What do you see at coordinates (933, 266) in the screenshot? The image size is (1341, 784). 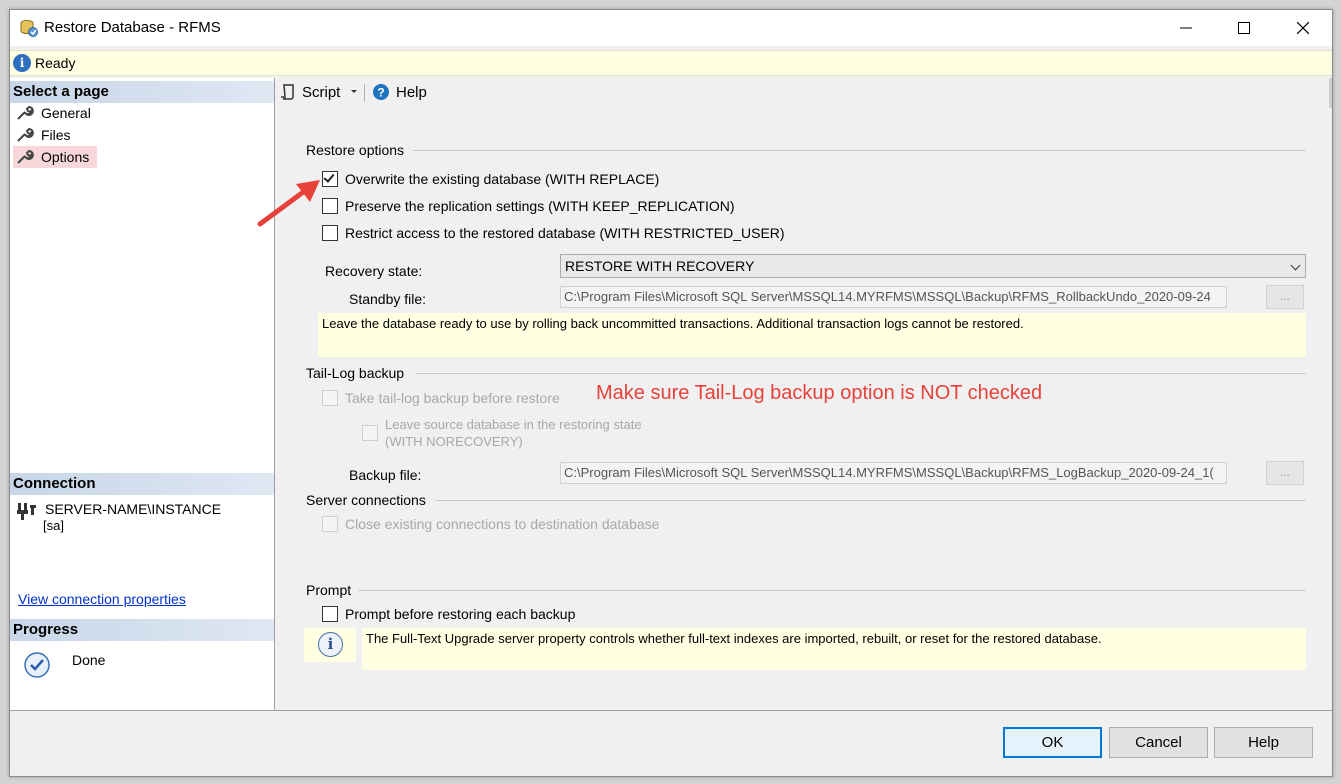 I see `recovery-state-select: RESTORE WITH RECOVERY` at bounding box center [933, 266].